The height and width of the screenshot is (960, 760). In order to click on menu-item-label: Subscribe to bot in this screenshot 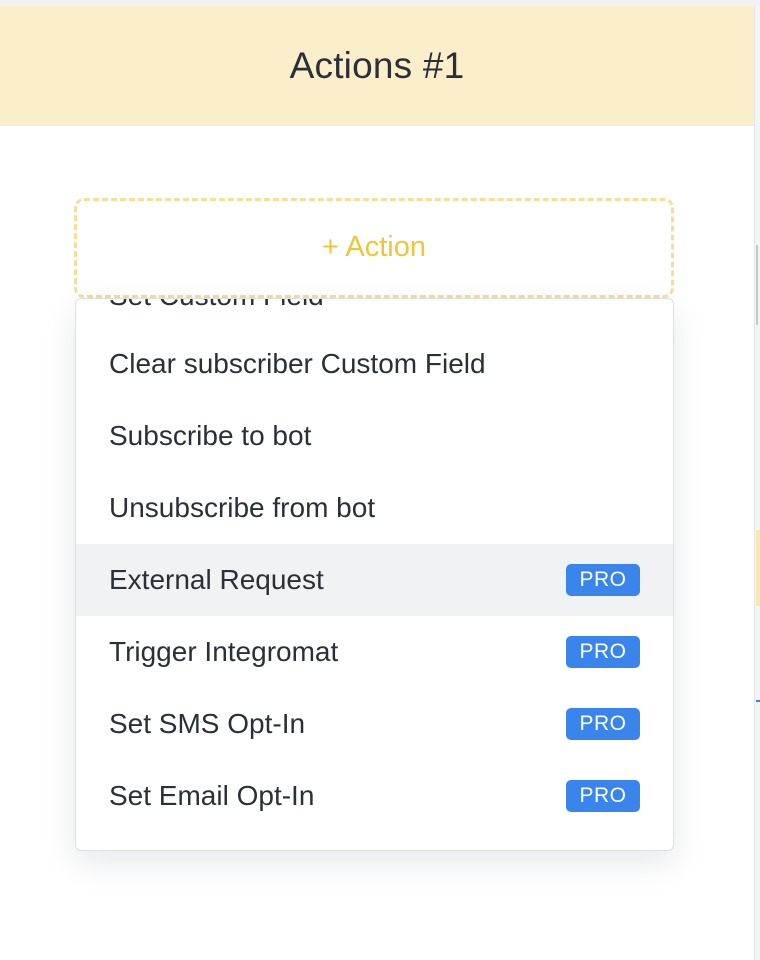, I will do `click(210, 435)`.